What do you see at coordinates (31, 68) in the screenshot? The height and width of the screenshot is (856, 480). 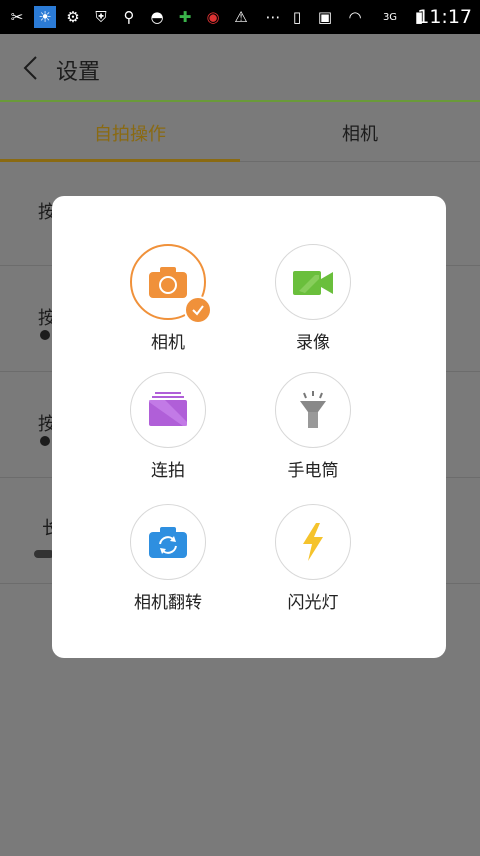 I see `back-icon` at bounding box center [31, 68].